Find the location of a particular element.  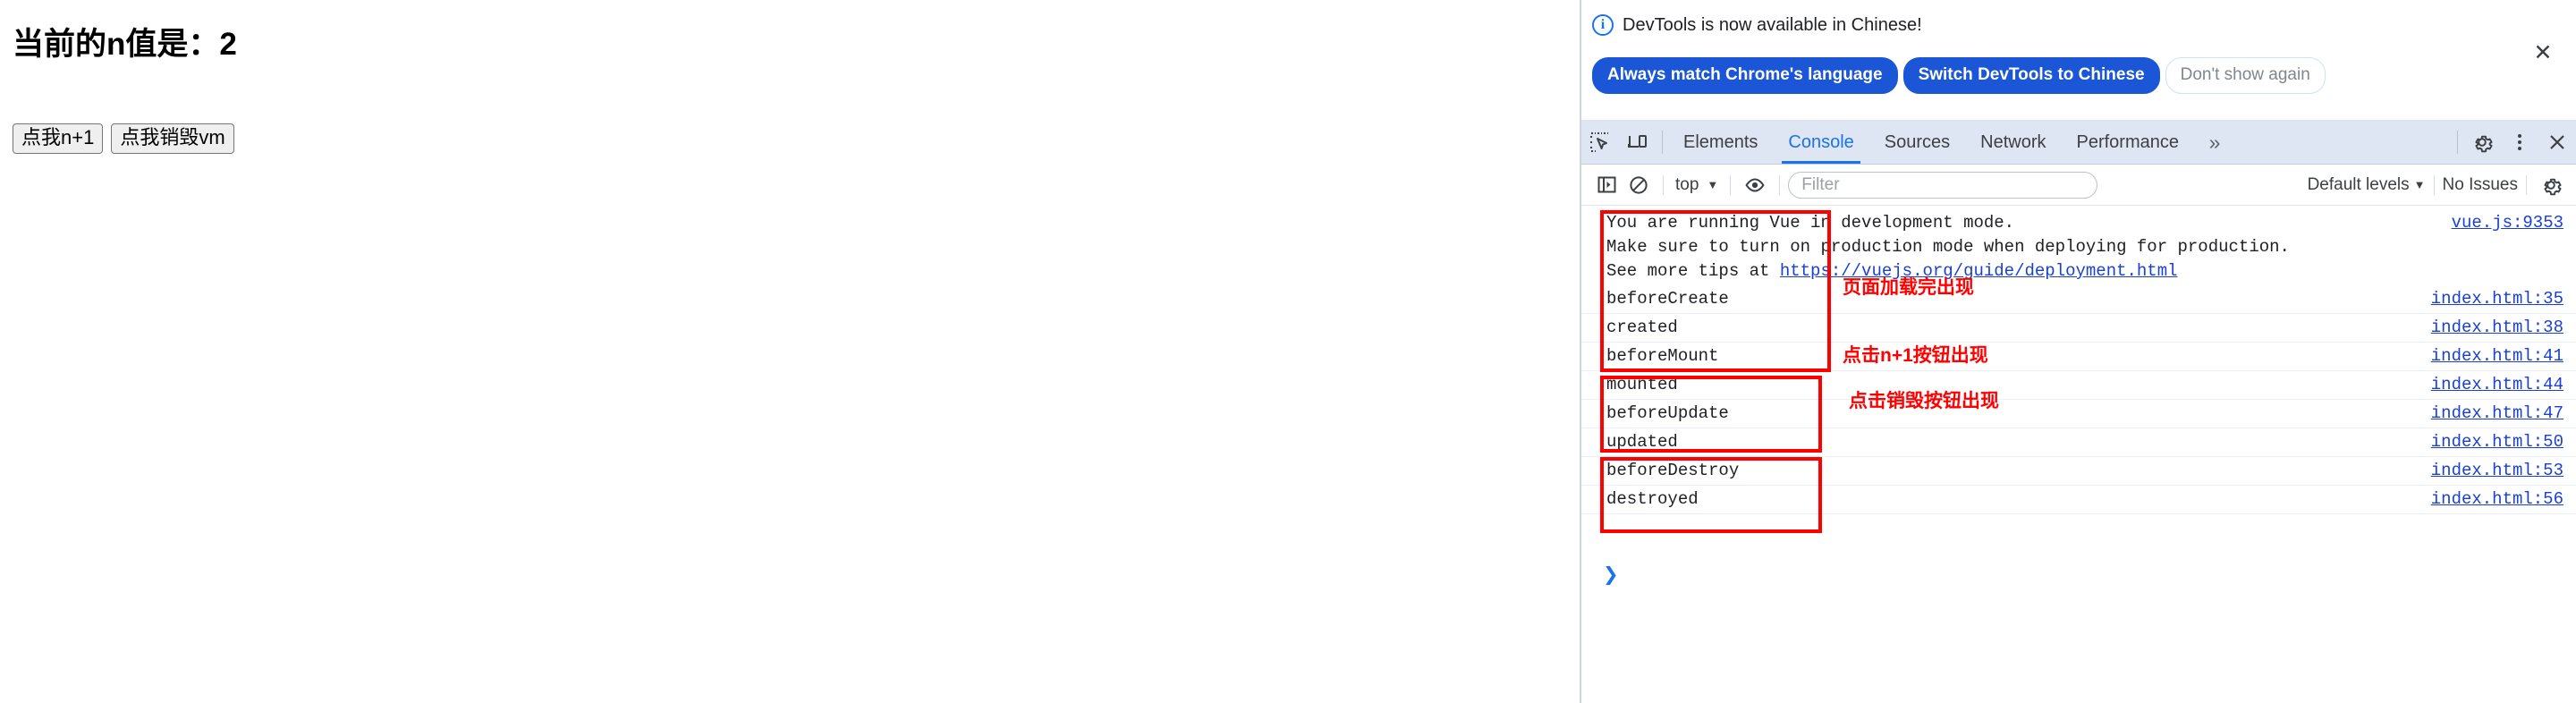

console-source-link: index.html:53 is located at coordinates (2497, 471).